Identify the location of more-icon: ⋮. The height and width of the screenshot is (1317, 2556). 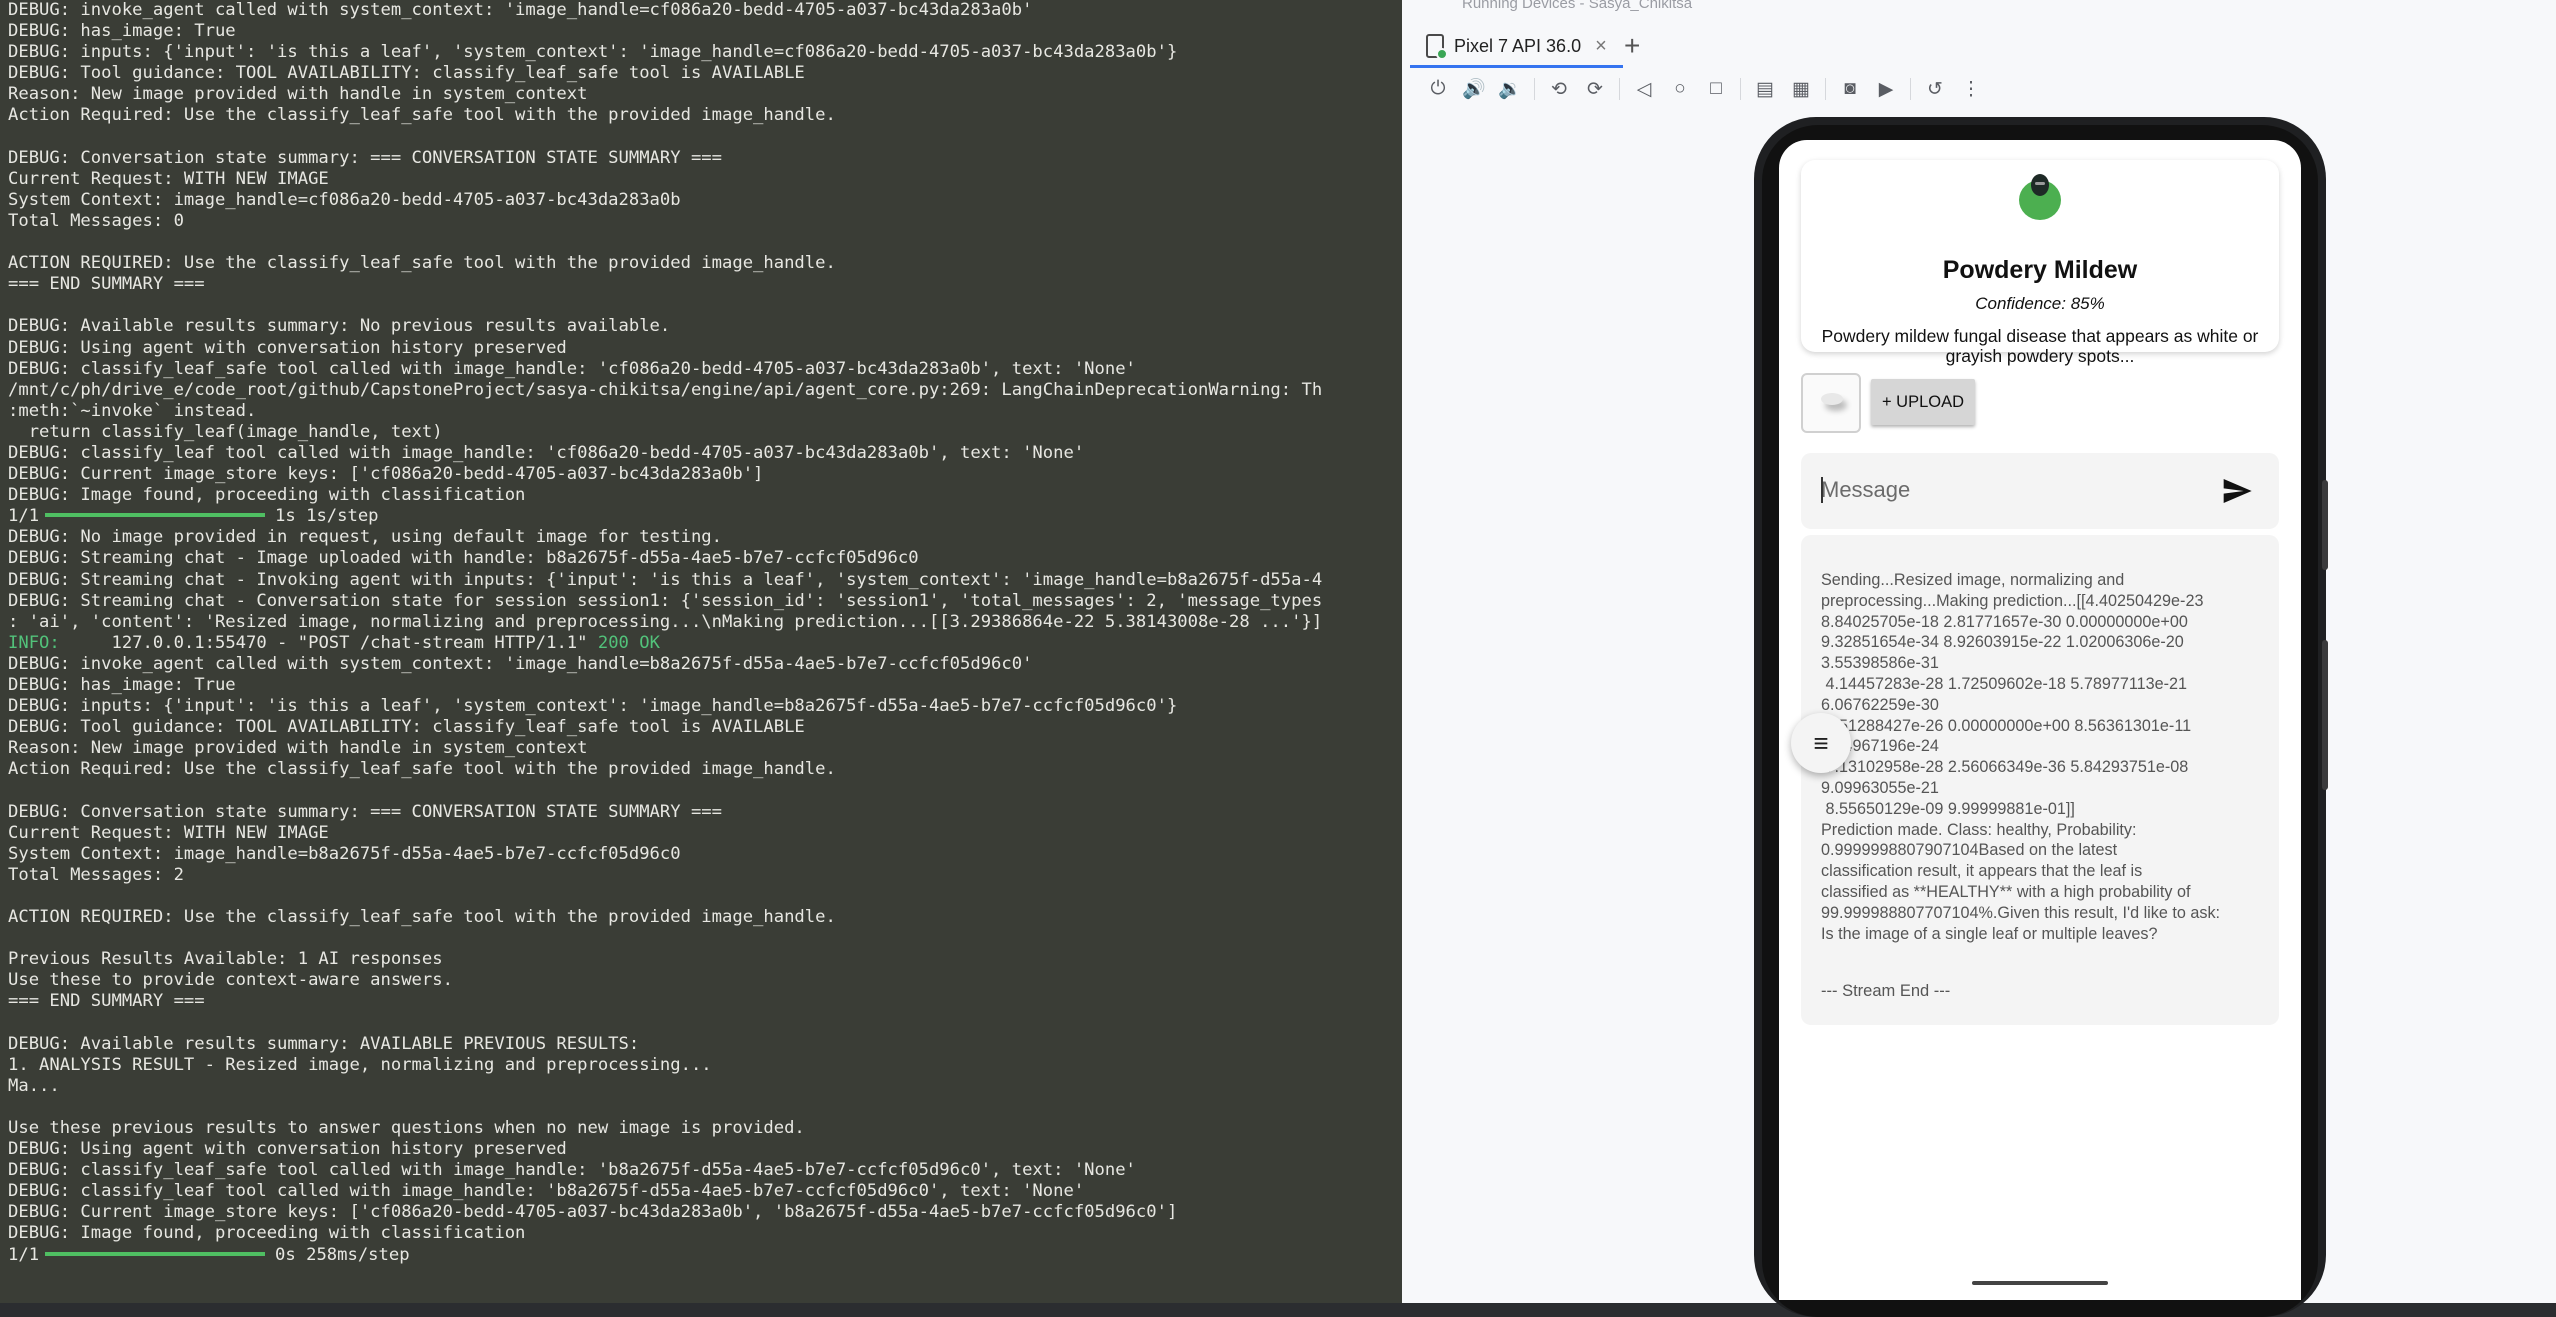
(1971, 89).